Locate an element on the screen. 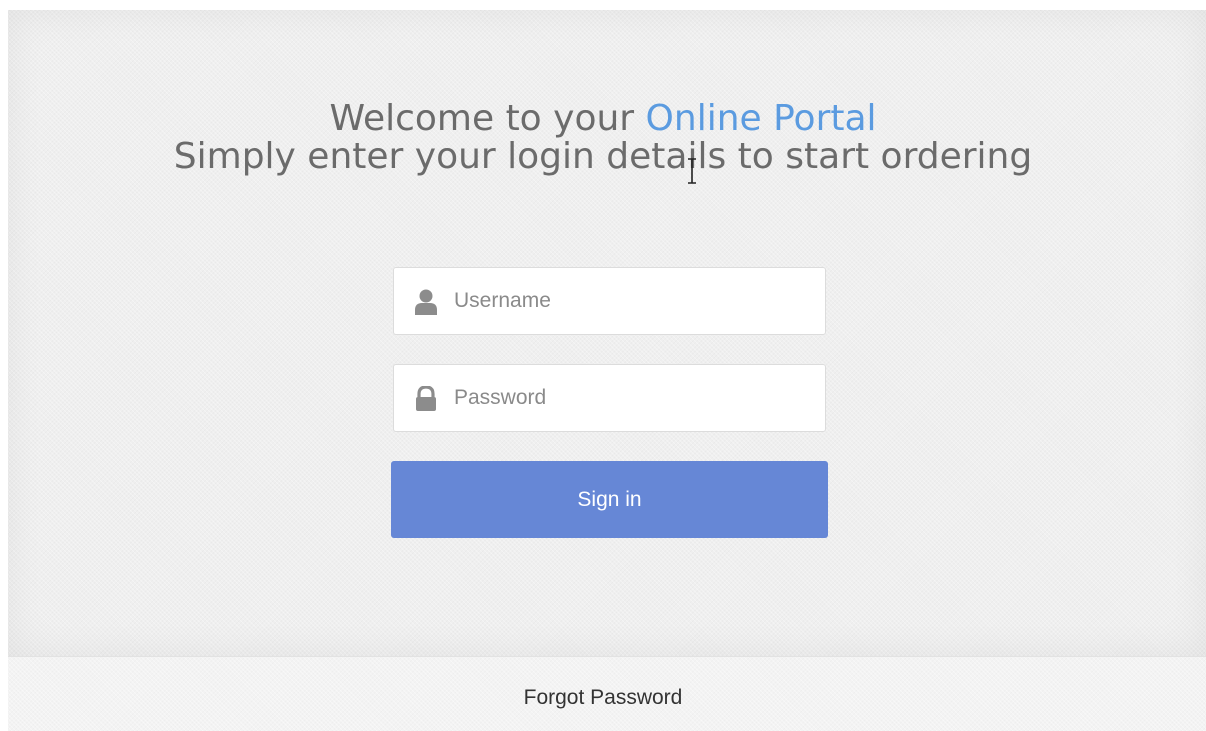  password-field is located at coordinates (609, 398).